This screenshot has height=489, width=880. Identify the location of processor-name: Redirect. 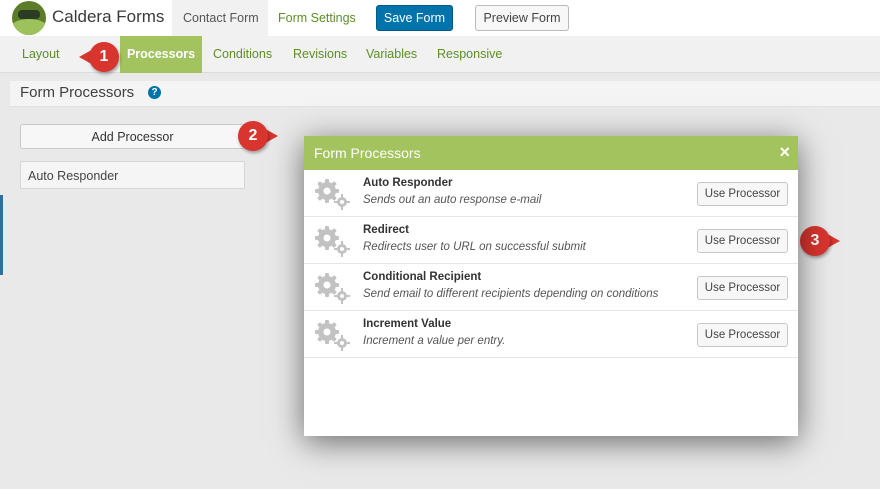
(386, 230).